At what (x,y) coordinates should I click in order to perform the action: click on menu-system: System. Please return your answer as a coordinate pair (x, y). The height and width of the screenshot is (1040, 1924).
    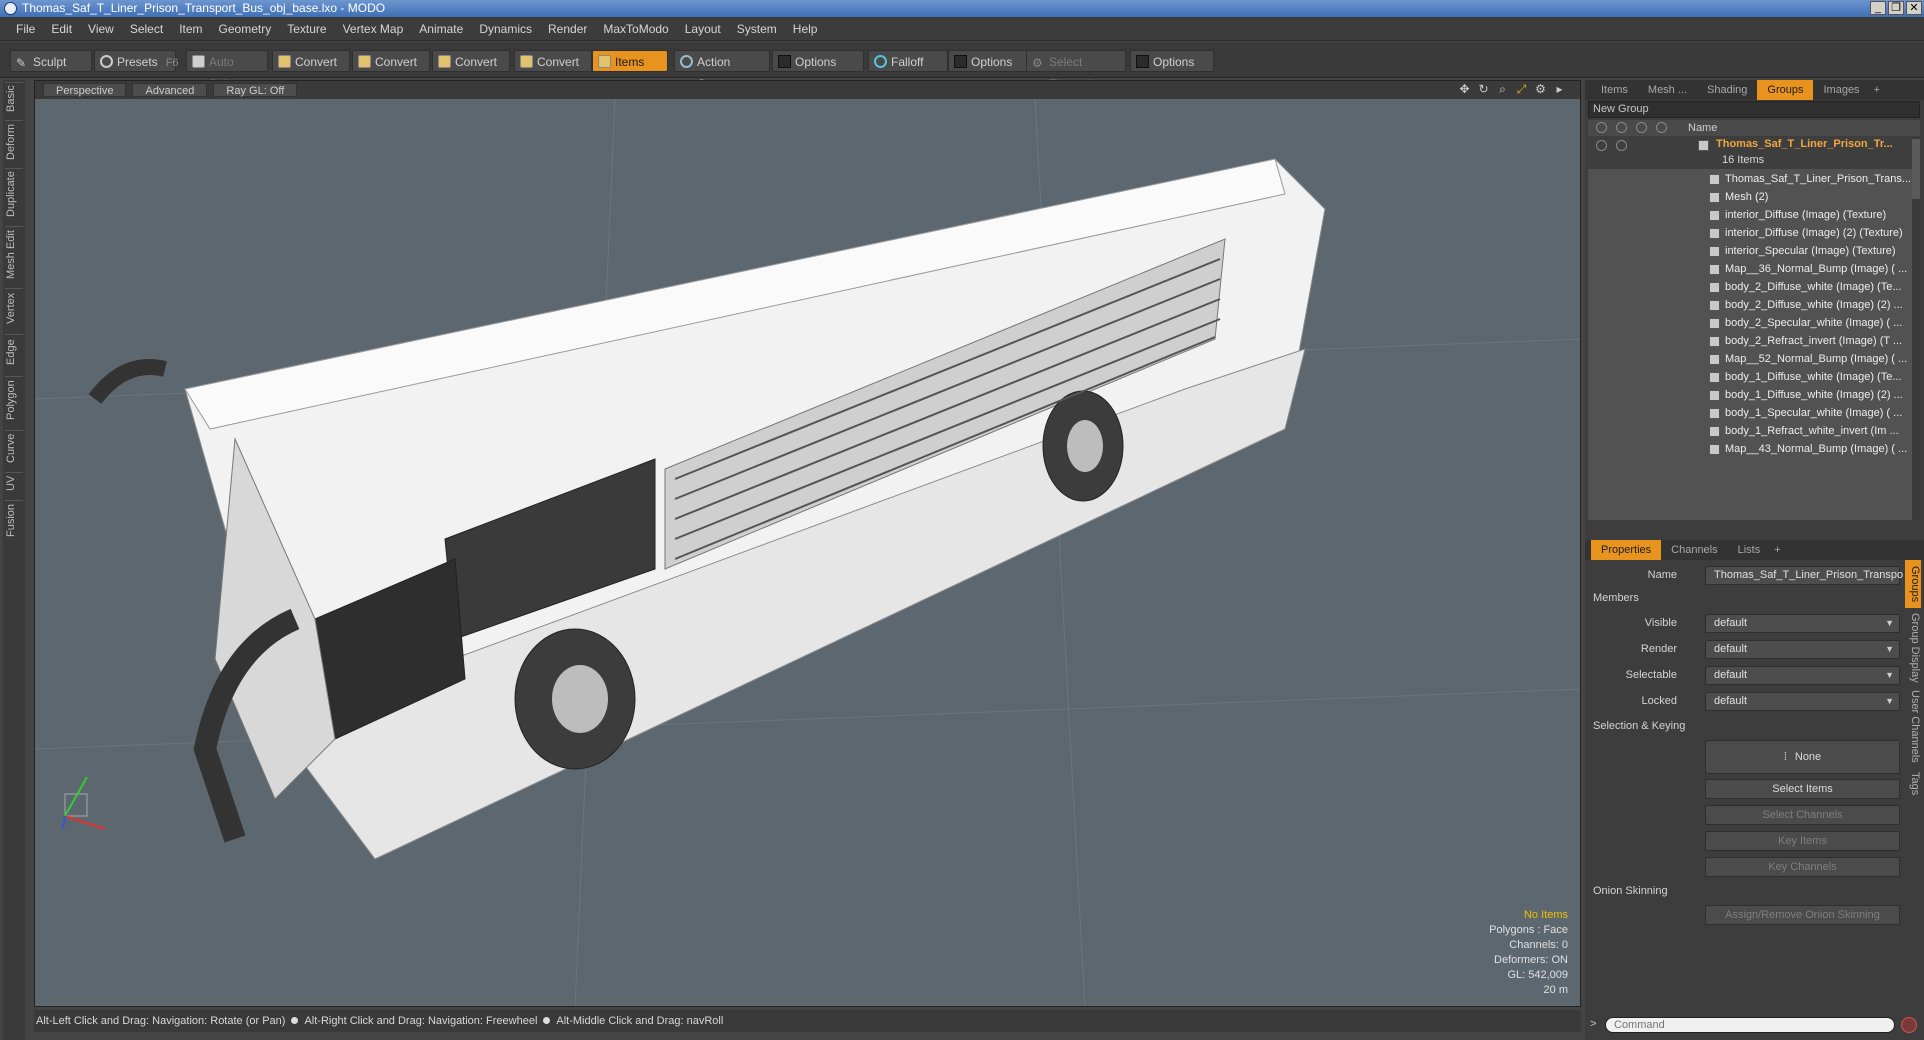
    Looking at the image, I should click on (757, 29).